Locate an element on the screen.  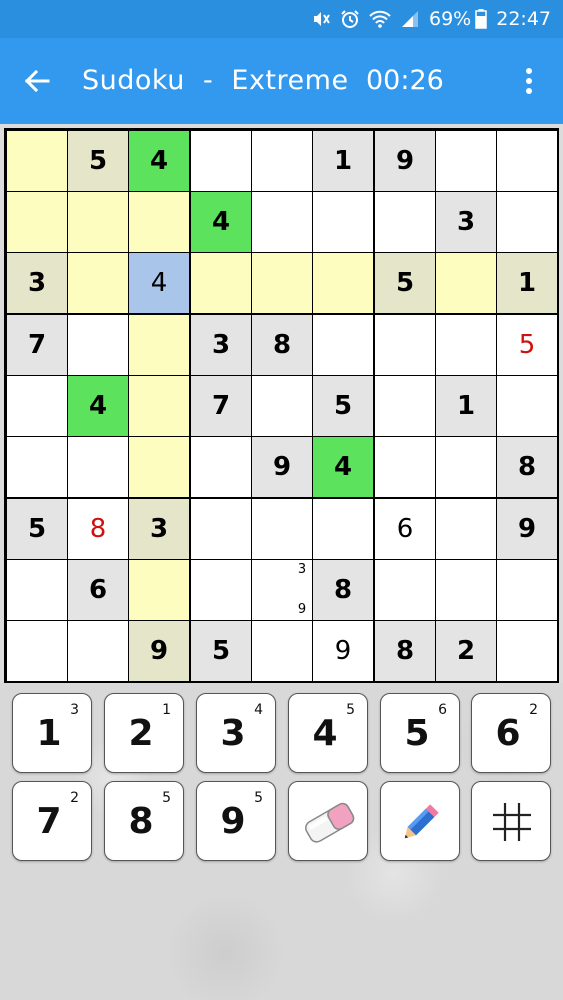
pencil-note: 9 is located at coordinates (302, 609).